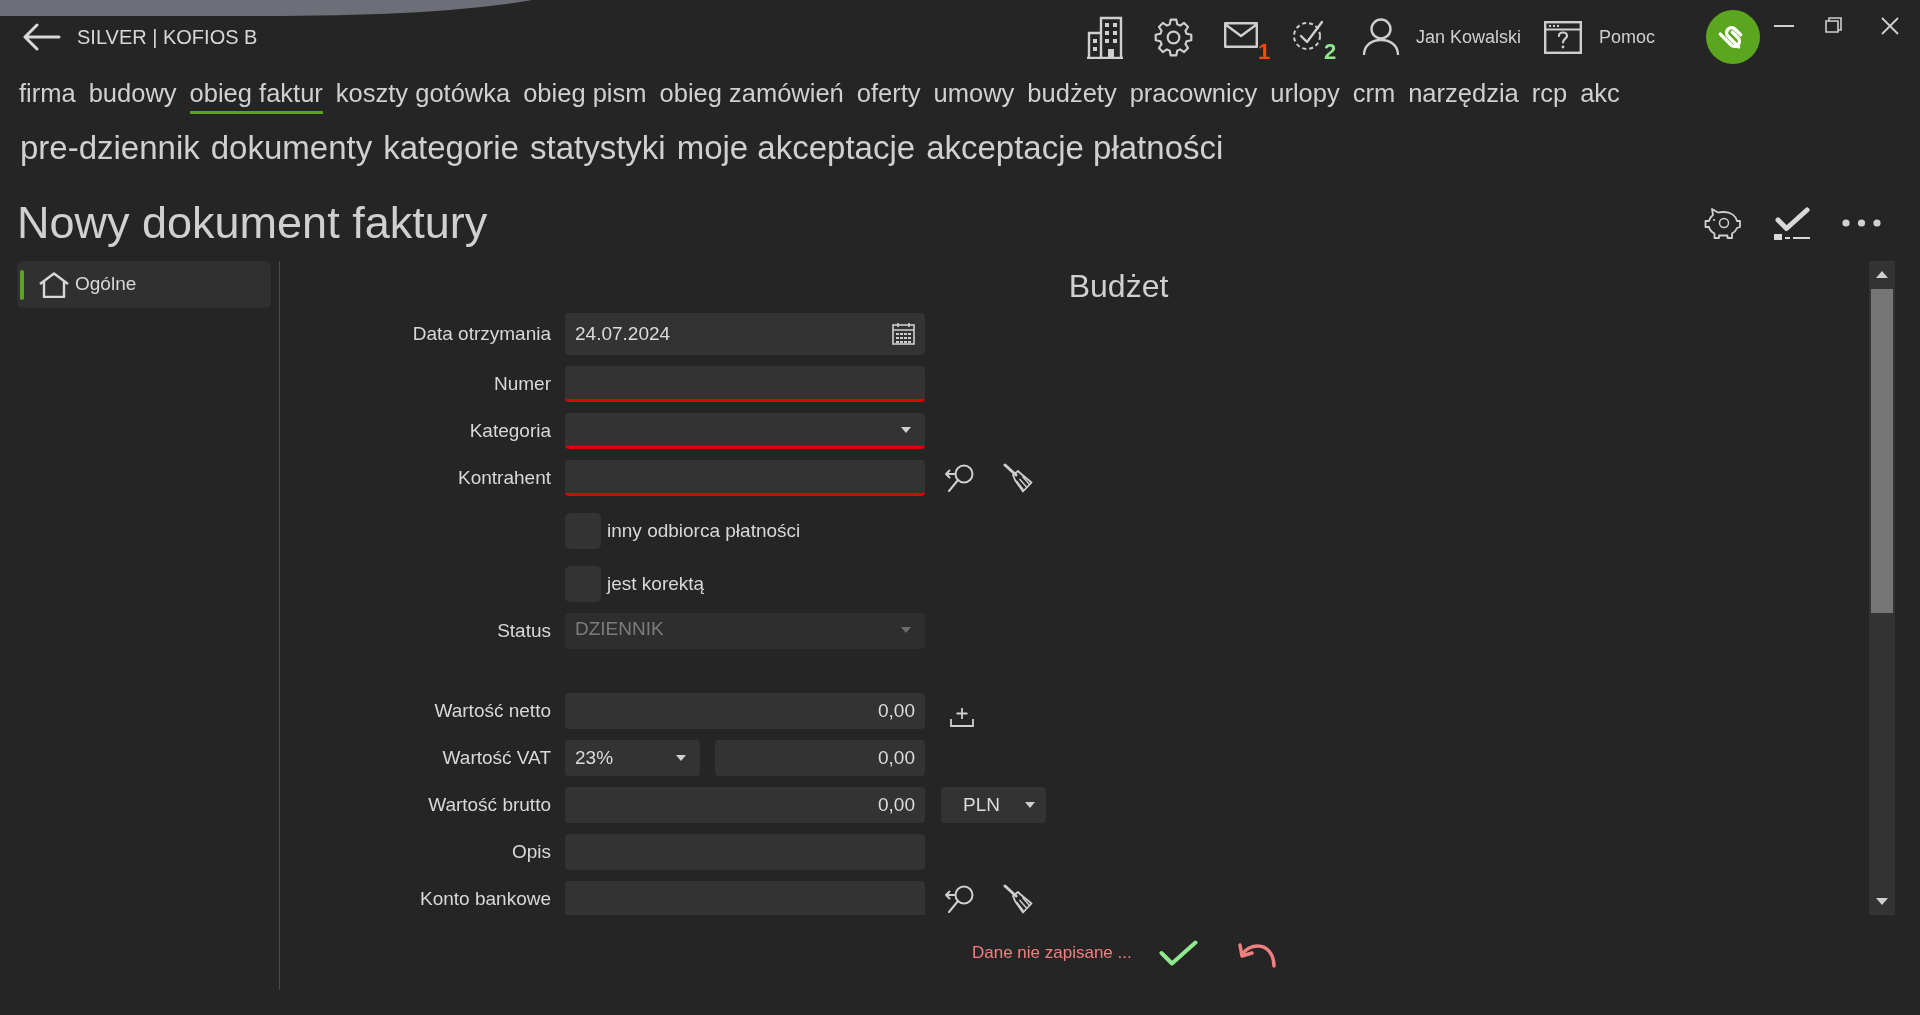 This screenshot has width=1920, height=1015. What do you see at coordinates (597, 150) in the screenshot?
I see `subnav-tab: statystyki` at bounding box center [597, 150].